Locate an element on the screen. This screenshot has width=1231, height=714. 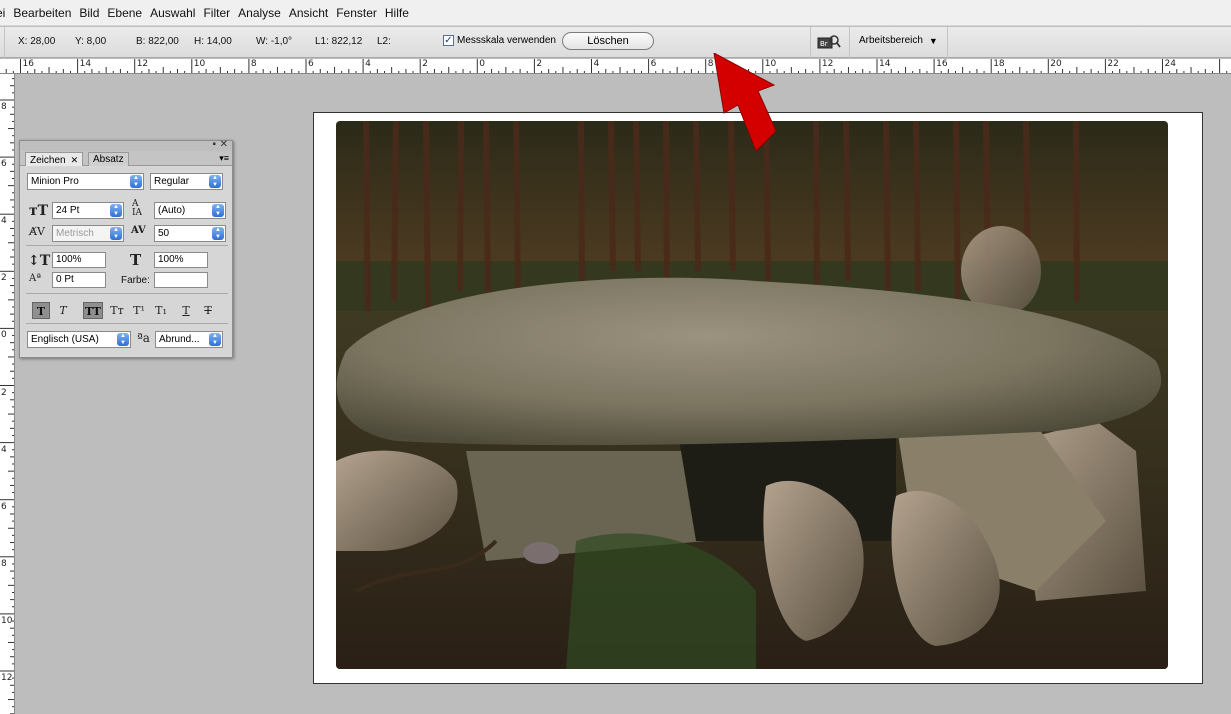
strikethrough-button: T is located at coordinates (208, 310).